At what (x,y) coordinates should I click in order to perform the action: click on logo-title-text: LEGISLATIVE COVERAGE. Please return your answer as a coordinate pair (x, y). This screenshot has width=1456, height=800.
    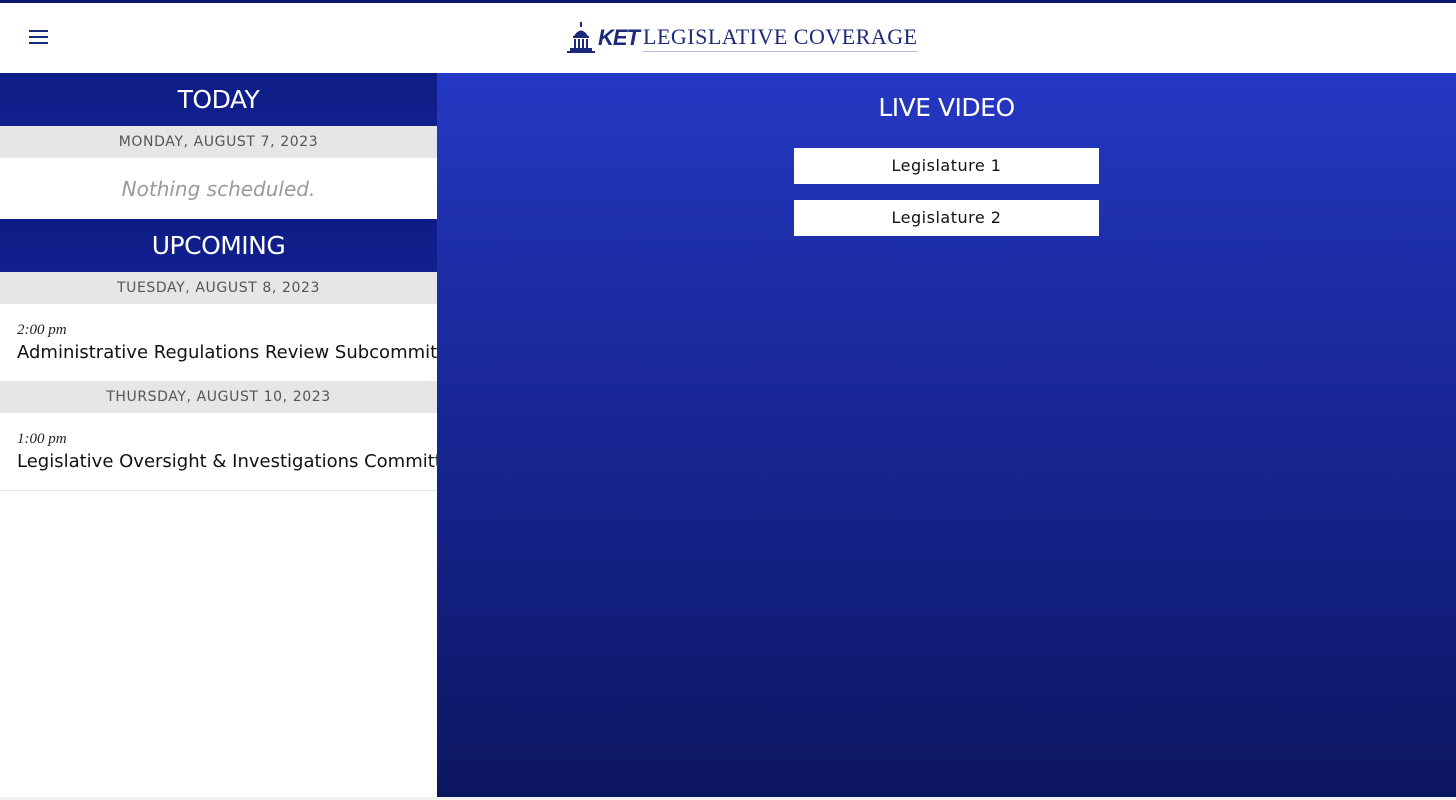
    Looking at the image, I should click on (780, 38).